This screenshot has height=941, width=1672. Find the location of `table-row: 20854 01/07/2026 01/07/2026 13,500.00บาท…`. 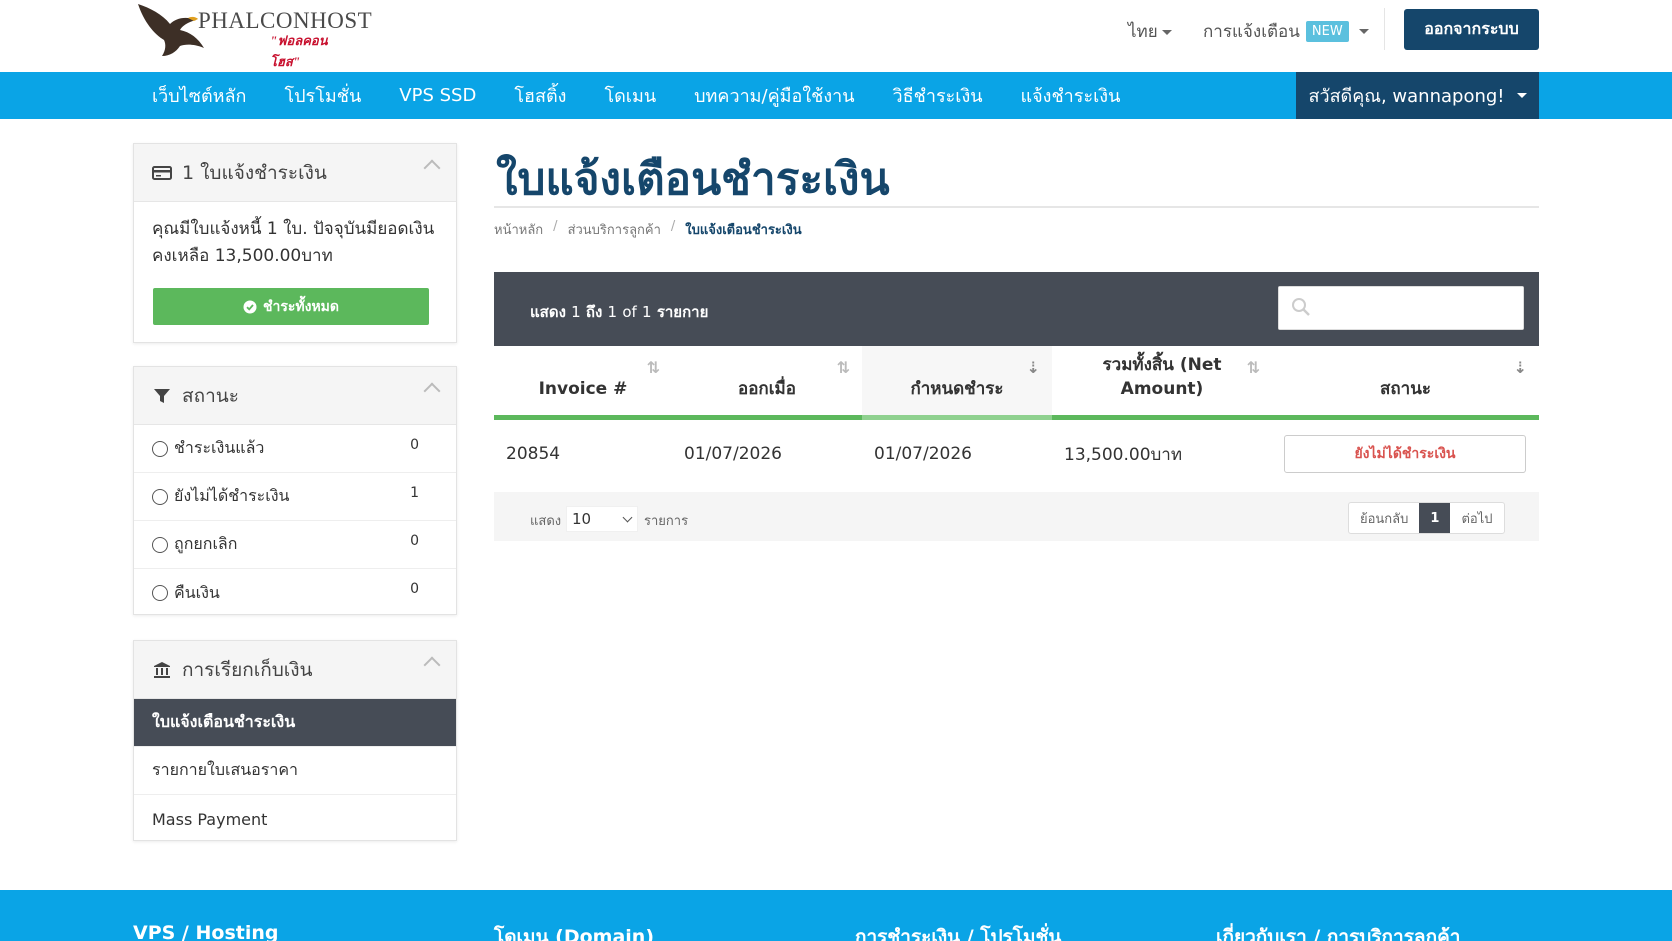

table-row: 20854 01/07/2026 01/07/2026 13,500.00บาท… is located at coordinates (1016, 454).